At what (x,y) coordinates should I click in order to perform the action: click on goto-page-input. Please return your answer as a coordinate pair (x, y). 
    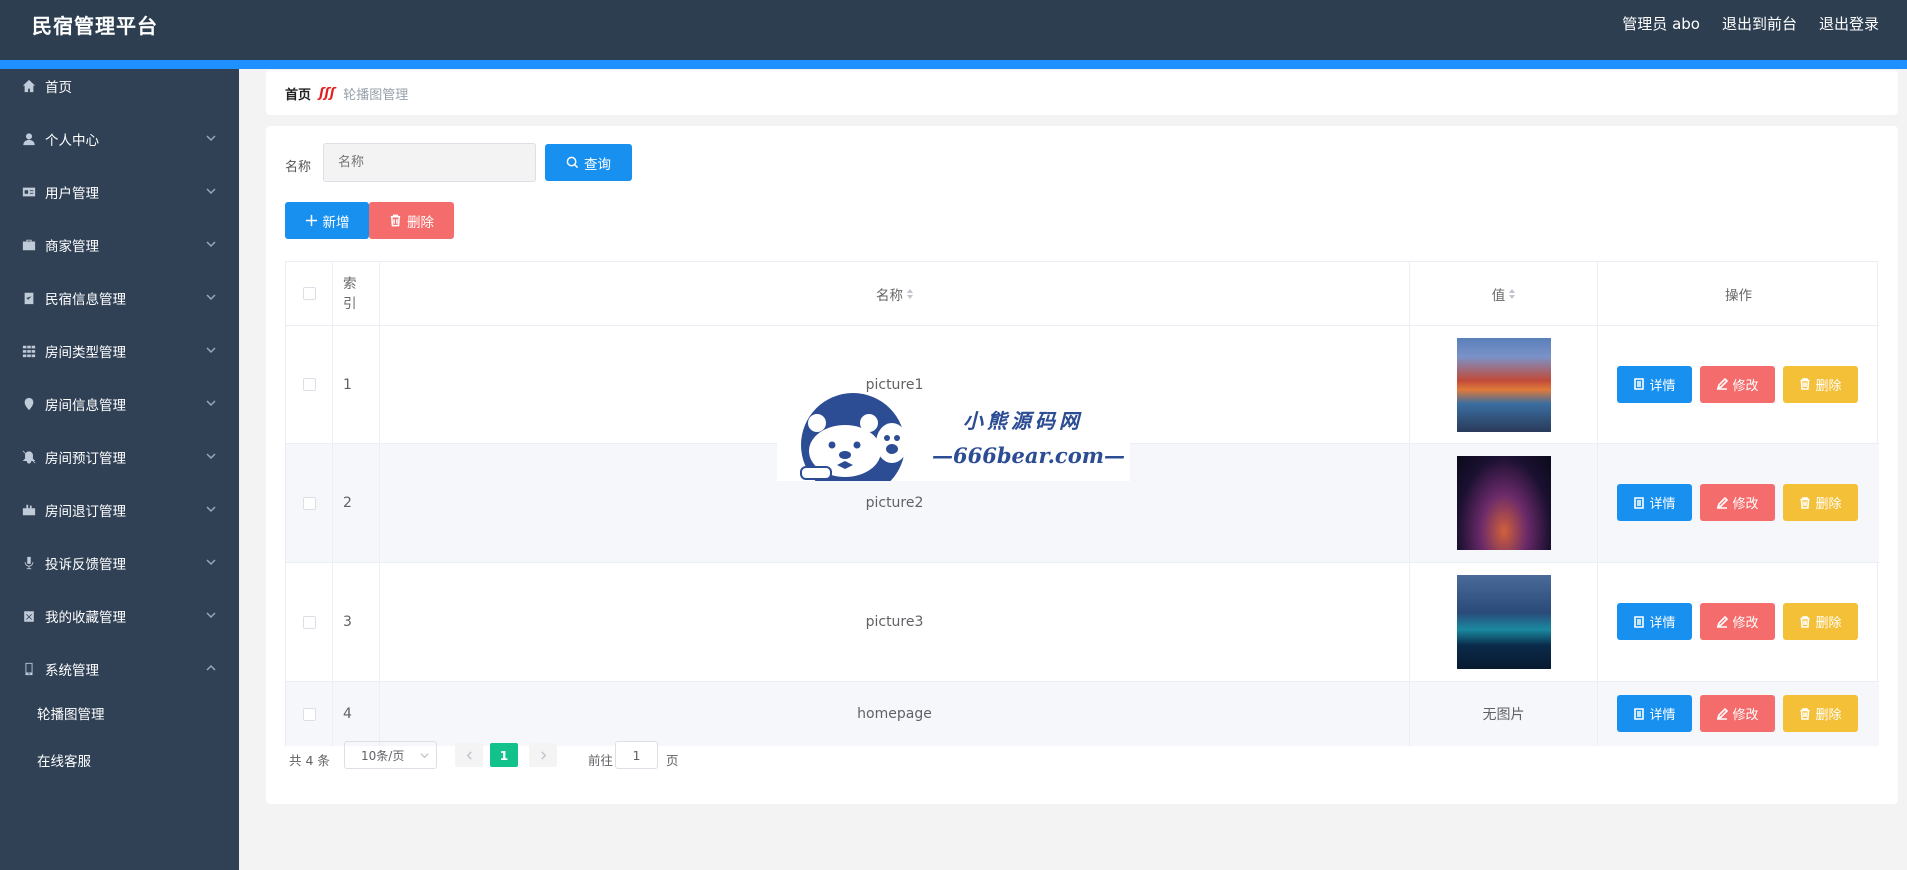
    Looking at the image, I should click on (636, 755).